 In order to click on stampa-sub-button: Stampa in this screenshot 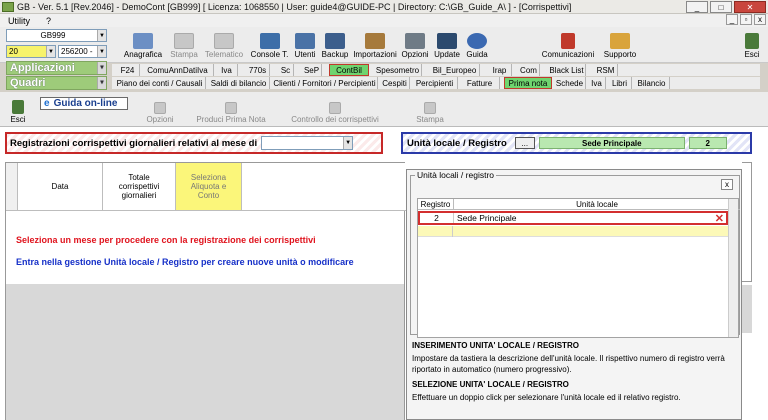, I will do `click(430, 110)`.